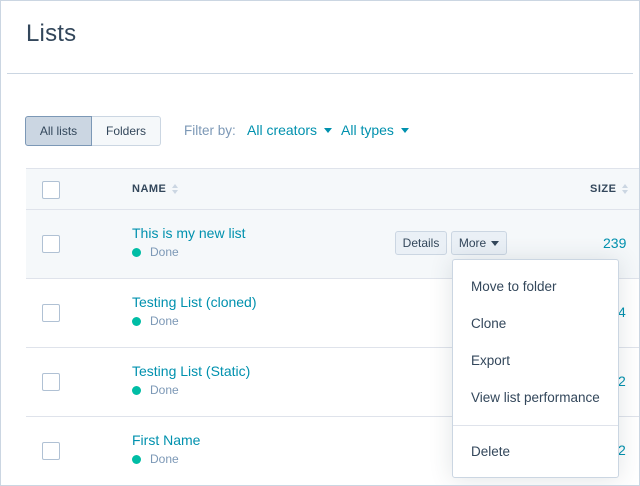 The image size is (640, 486). What do you see at coordinates (58, 131) in the screenshot?
I see `all-lists-tab: All lists` at bounding box center [58, 131].